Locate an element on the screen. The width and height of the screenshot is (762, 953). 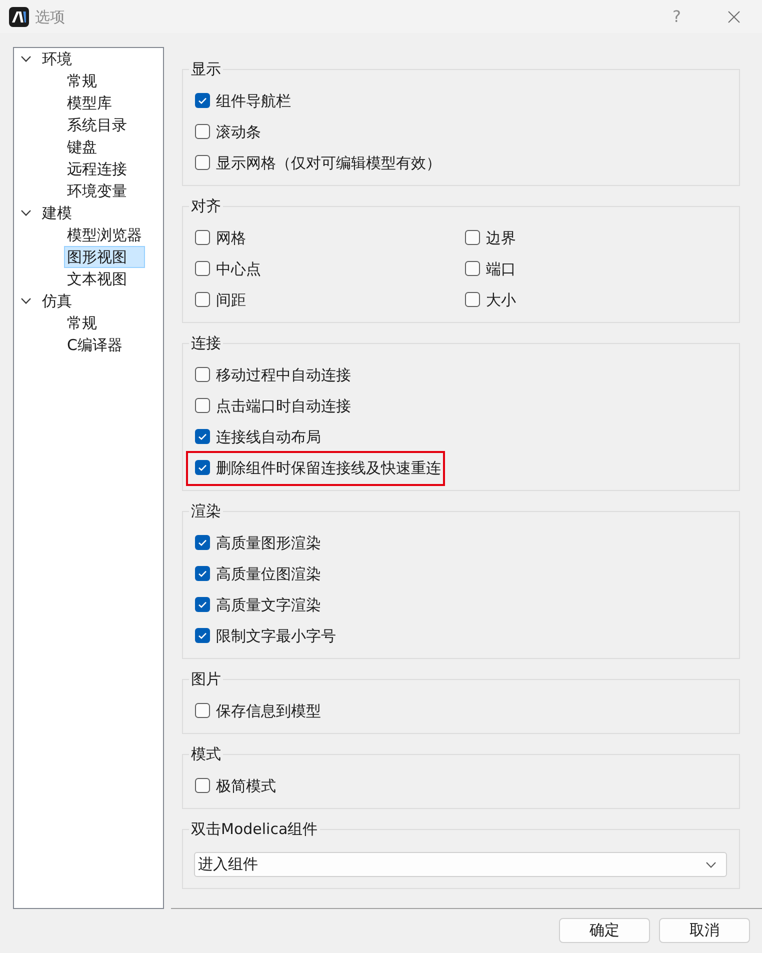
ok-button: 确定 is located at coordinates (604, 930).